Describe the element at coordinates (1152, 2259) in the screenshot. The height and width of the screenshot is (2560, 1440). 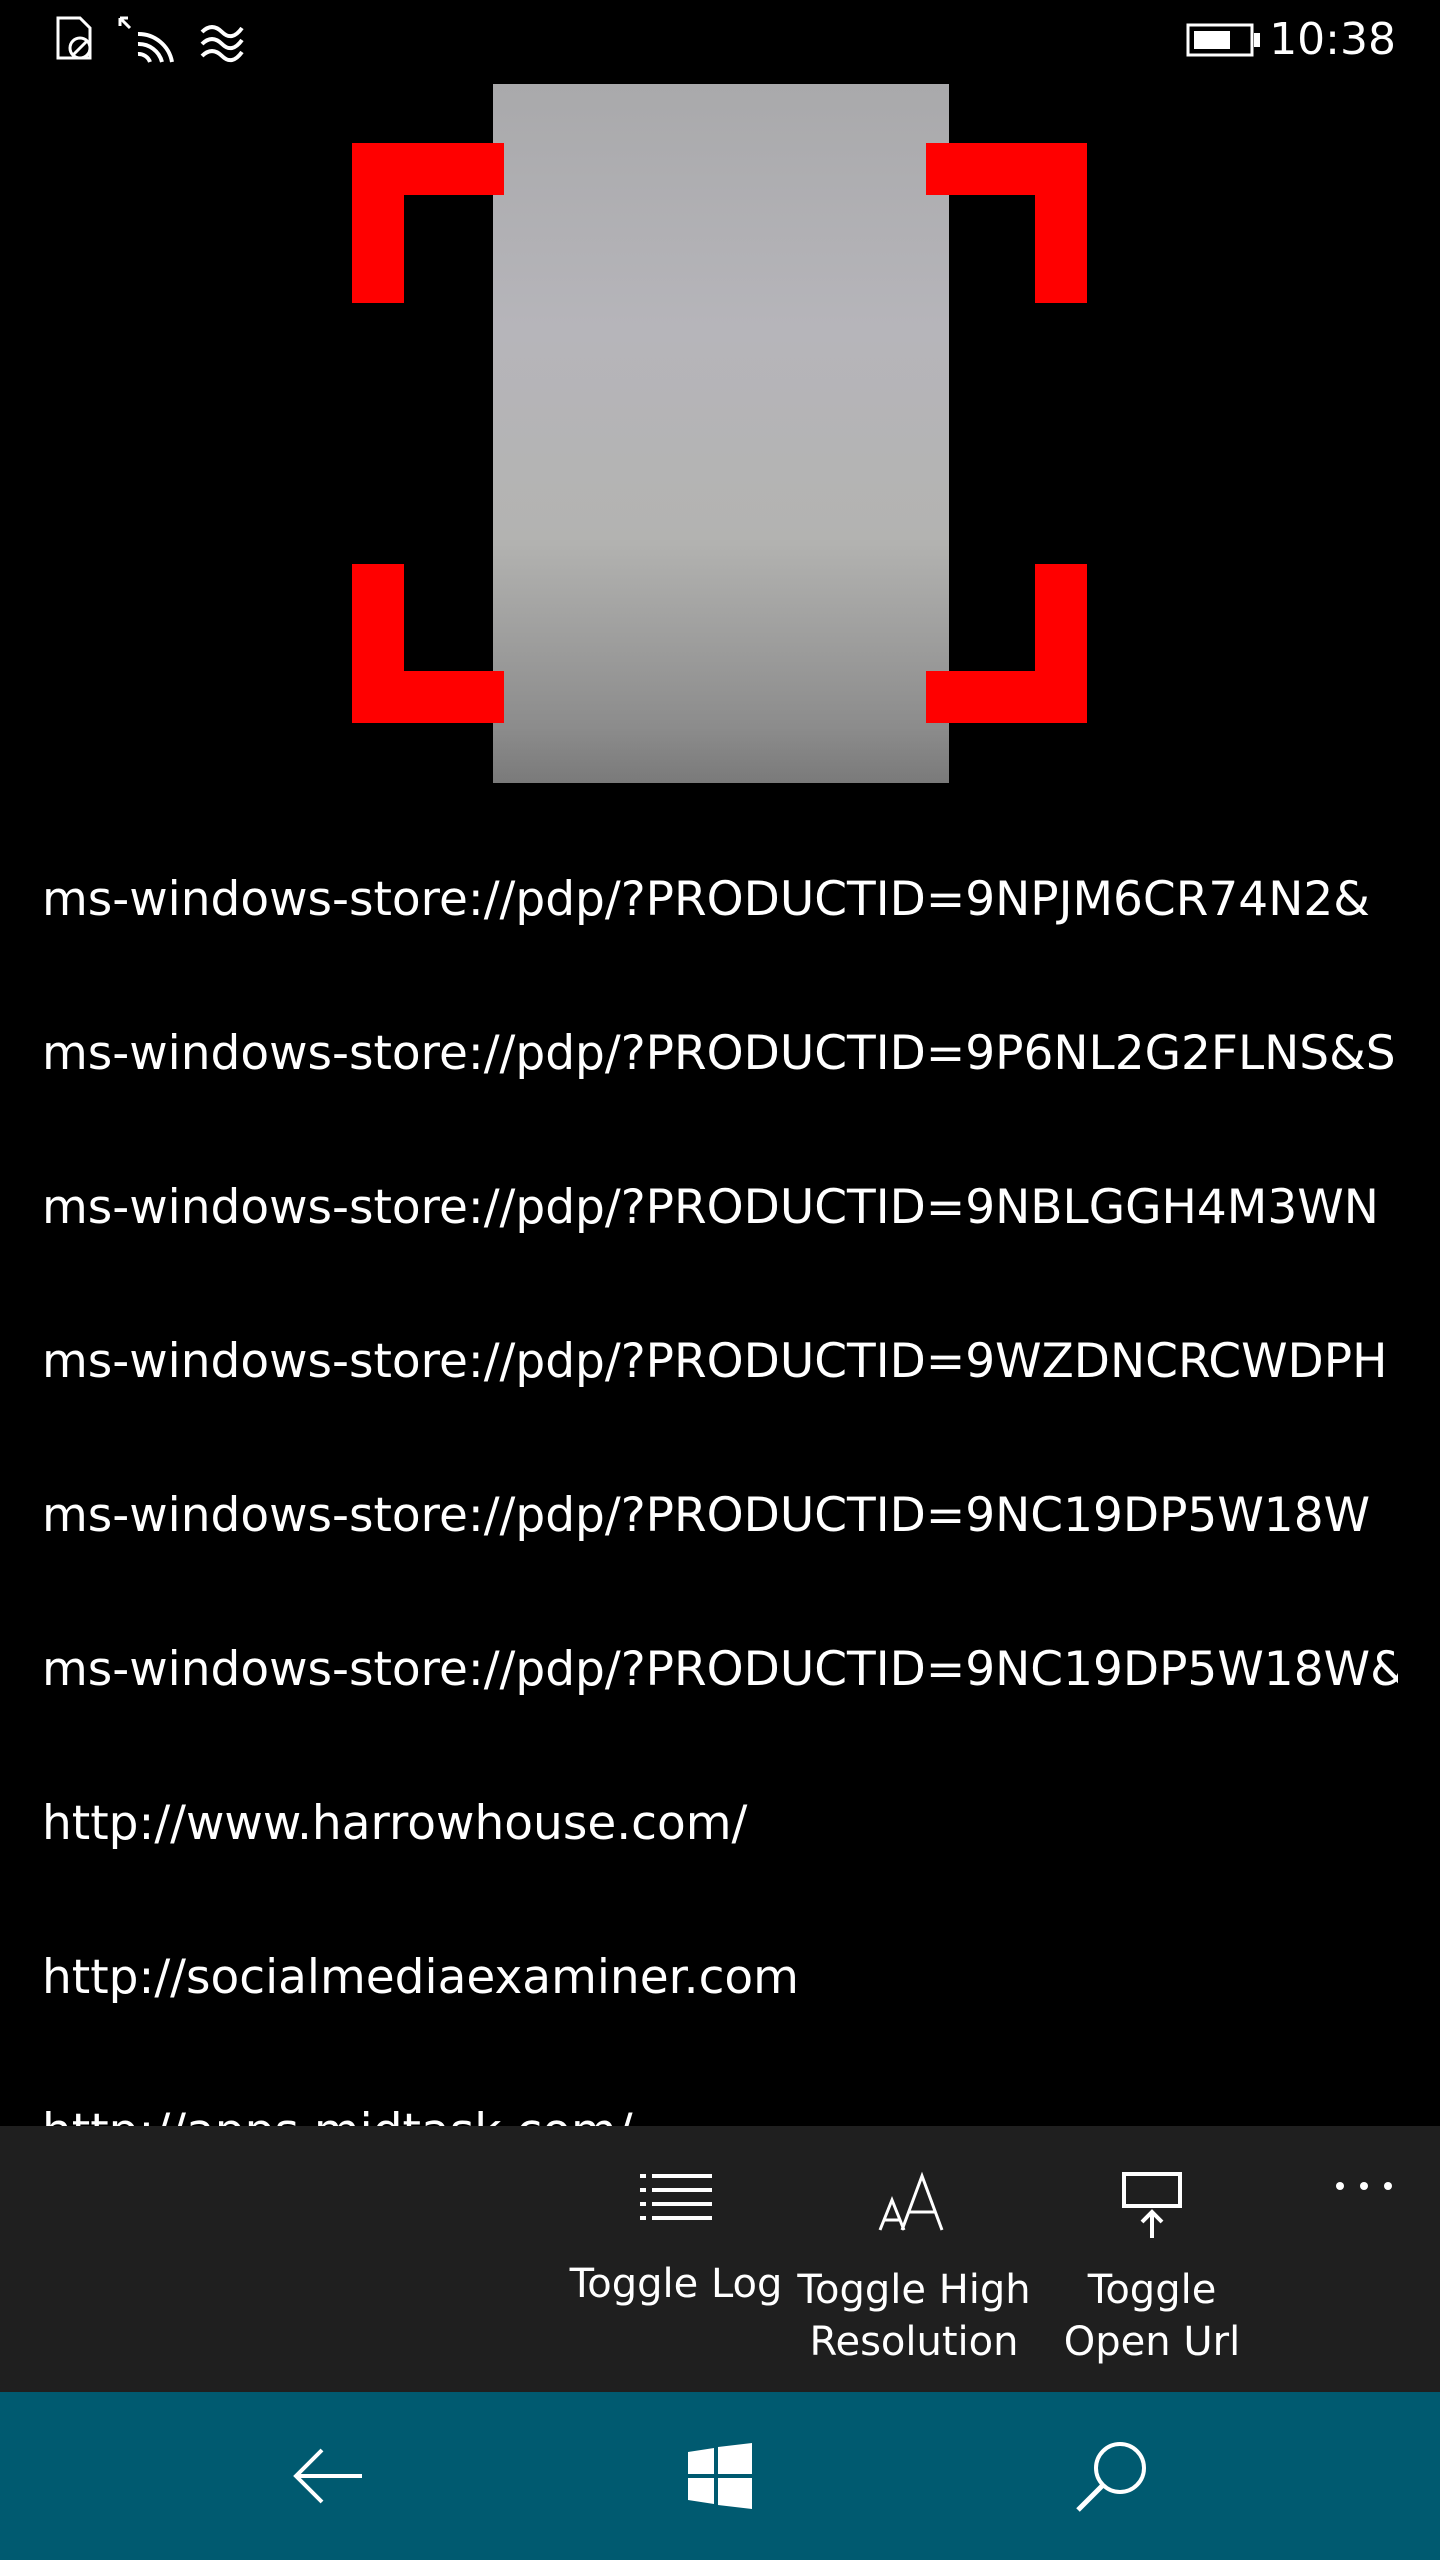
I see `toggle-open-url-button: Toggle Open Url` at that location.